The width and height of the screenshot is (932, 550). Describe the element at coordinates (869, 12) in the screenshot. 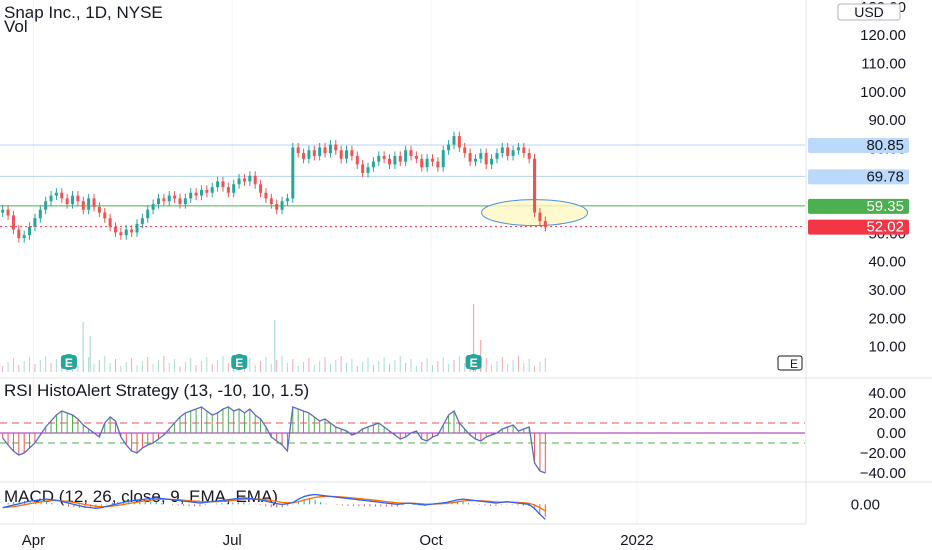

I see `currency-label: USD` at that location.